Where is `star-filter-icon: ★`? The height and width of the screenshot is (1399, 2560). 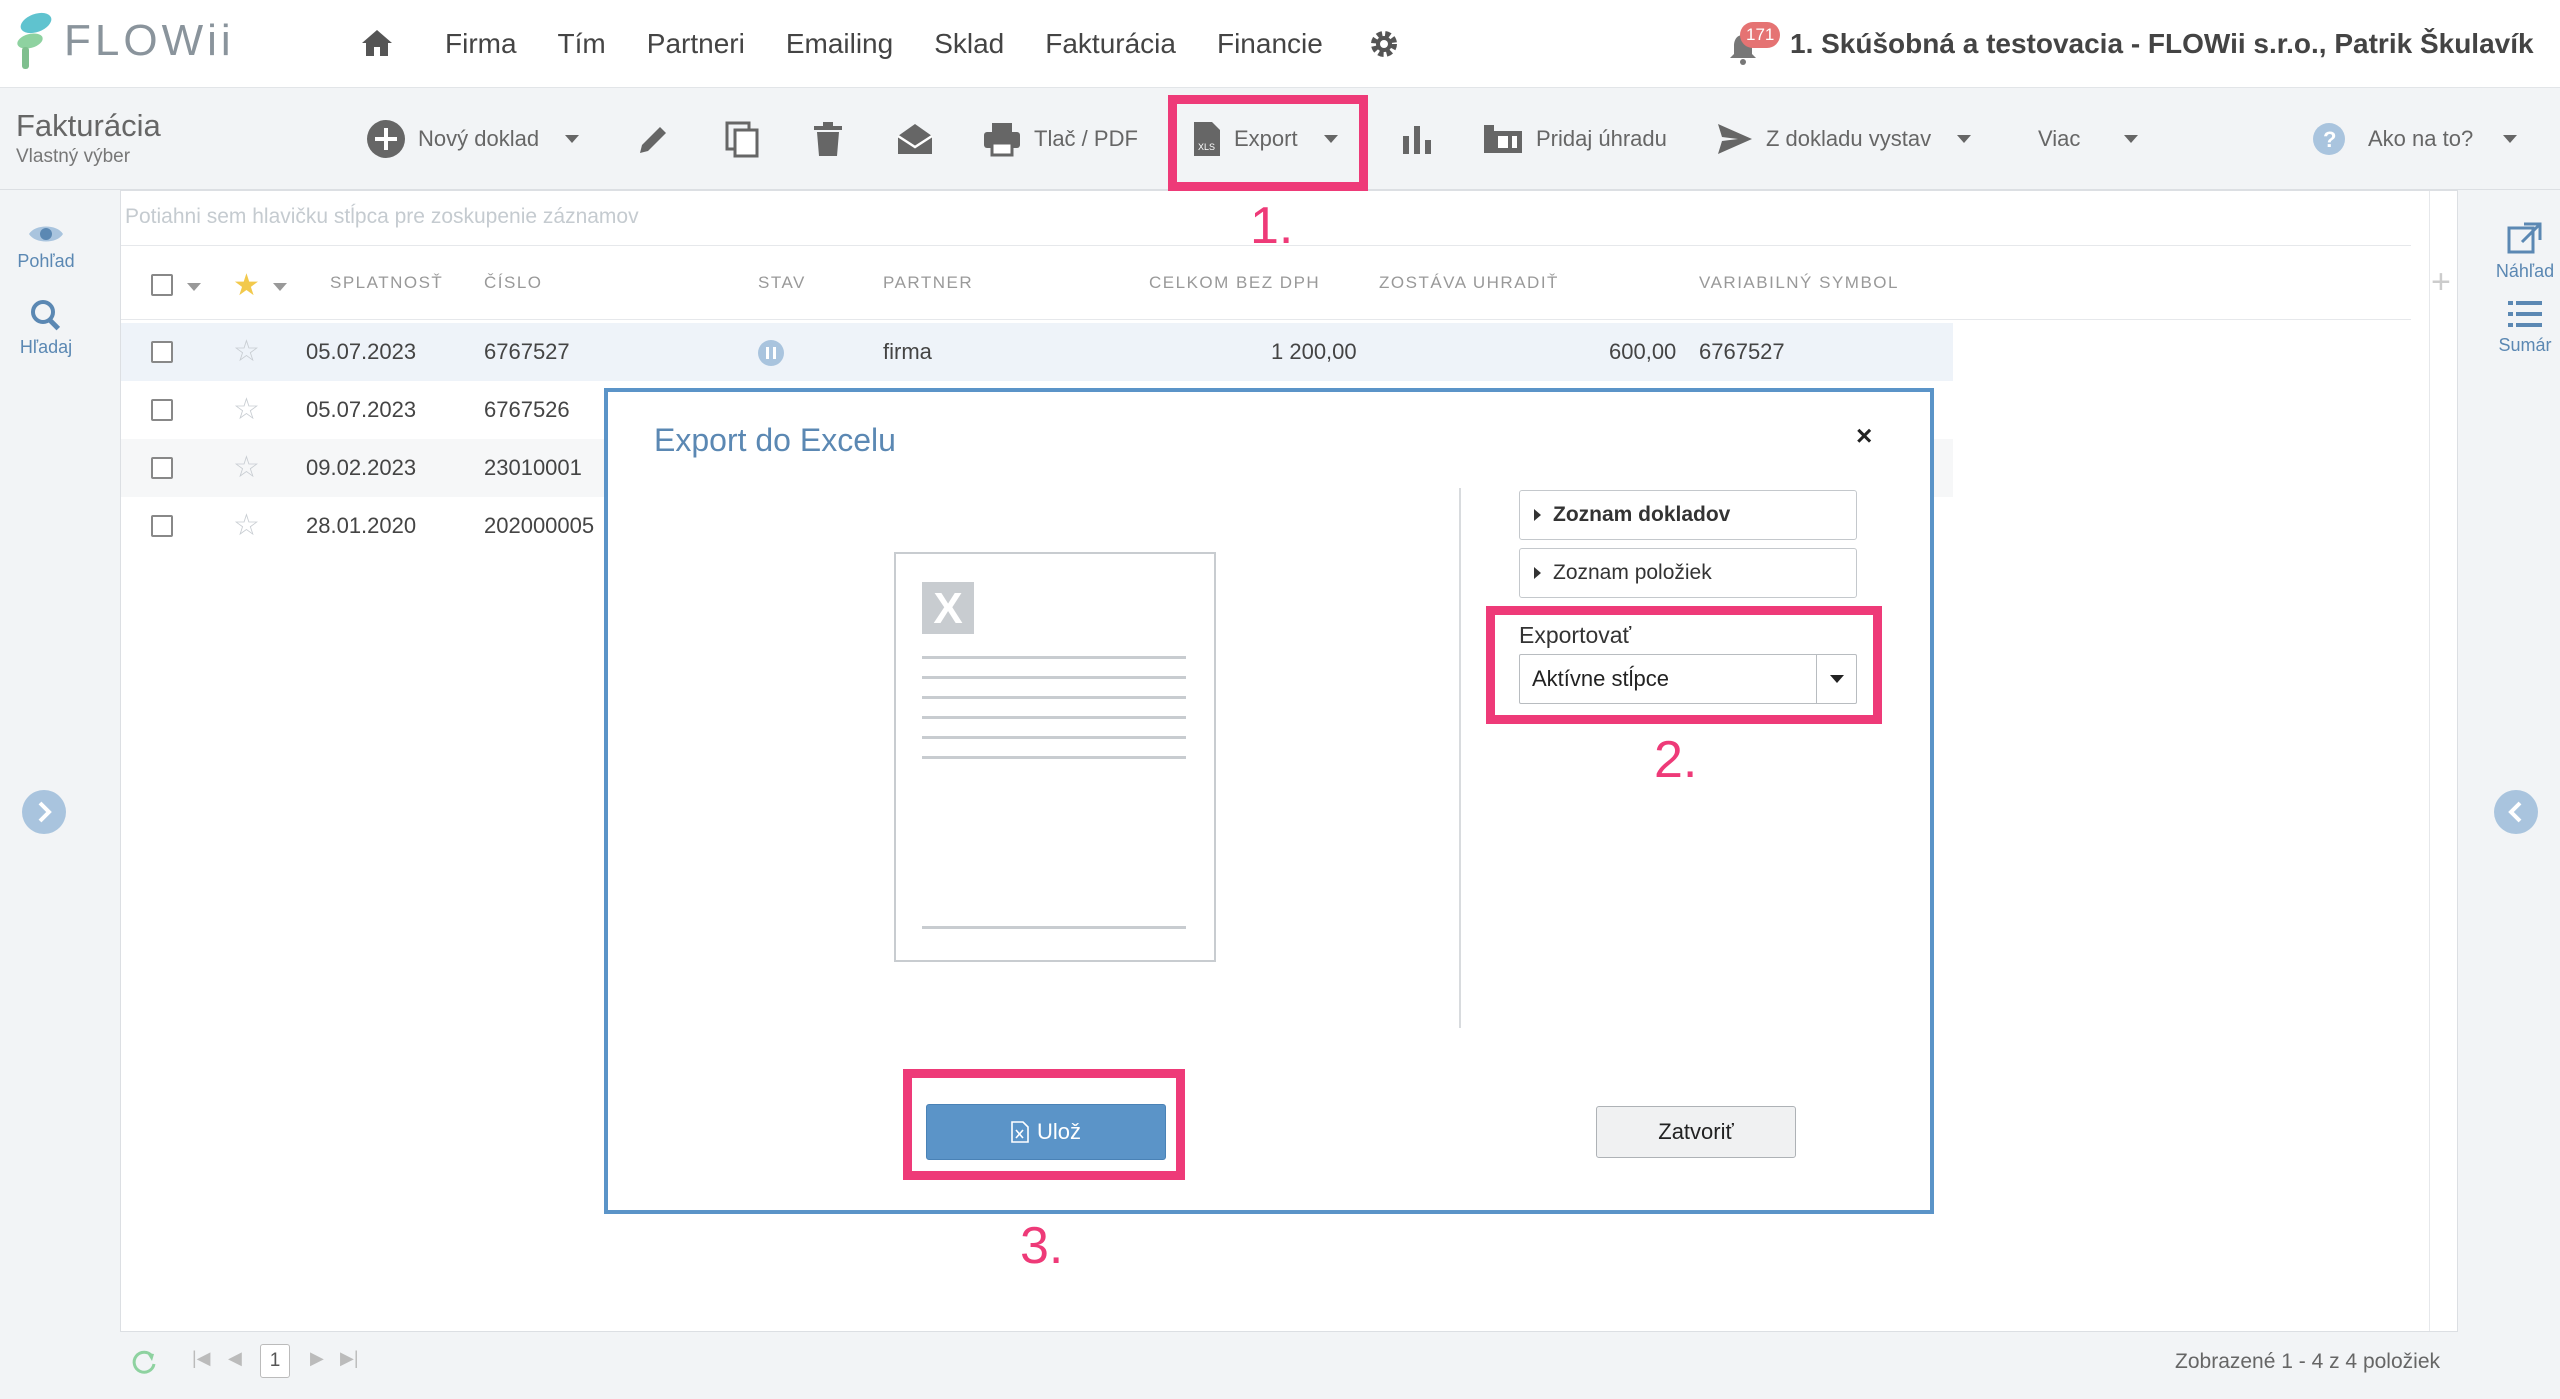 star-filter-icon: ★ is located at coordinates (246, 286).